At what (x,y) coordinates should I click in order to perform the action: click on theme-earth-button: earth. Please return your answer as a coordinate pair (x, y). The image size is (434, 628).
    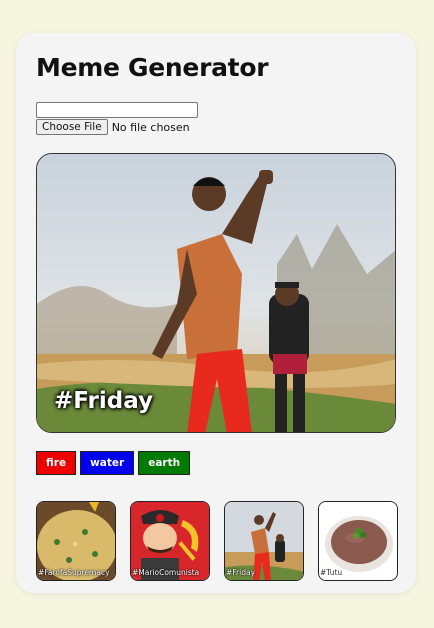
    Looking at the image, I should click on (164, 463).